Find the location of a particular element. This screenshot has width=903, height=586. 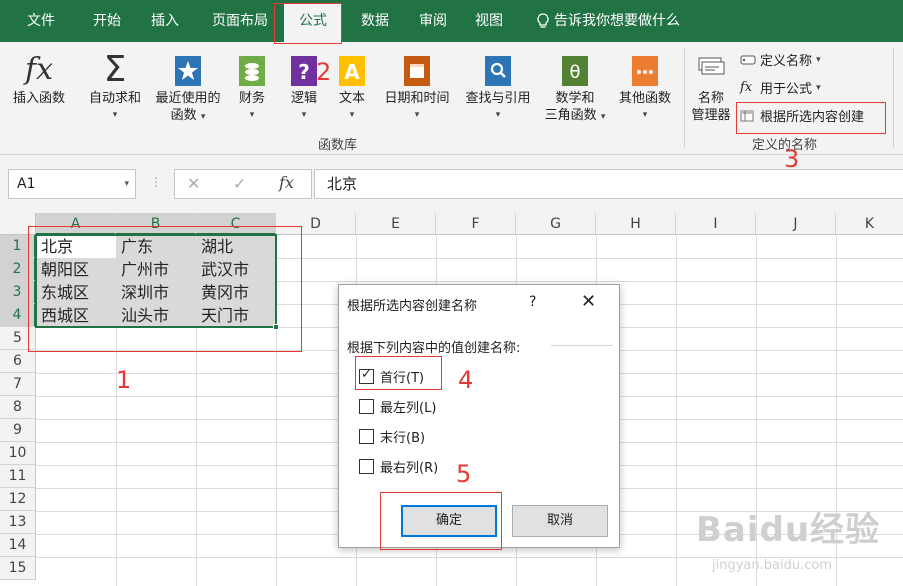

math-trig-button: θ 数学和 三角函数 ▾ is located at coordinates (575, 88).